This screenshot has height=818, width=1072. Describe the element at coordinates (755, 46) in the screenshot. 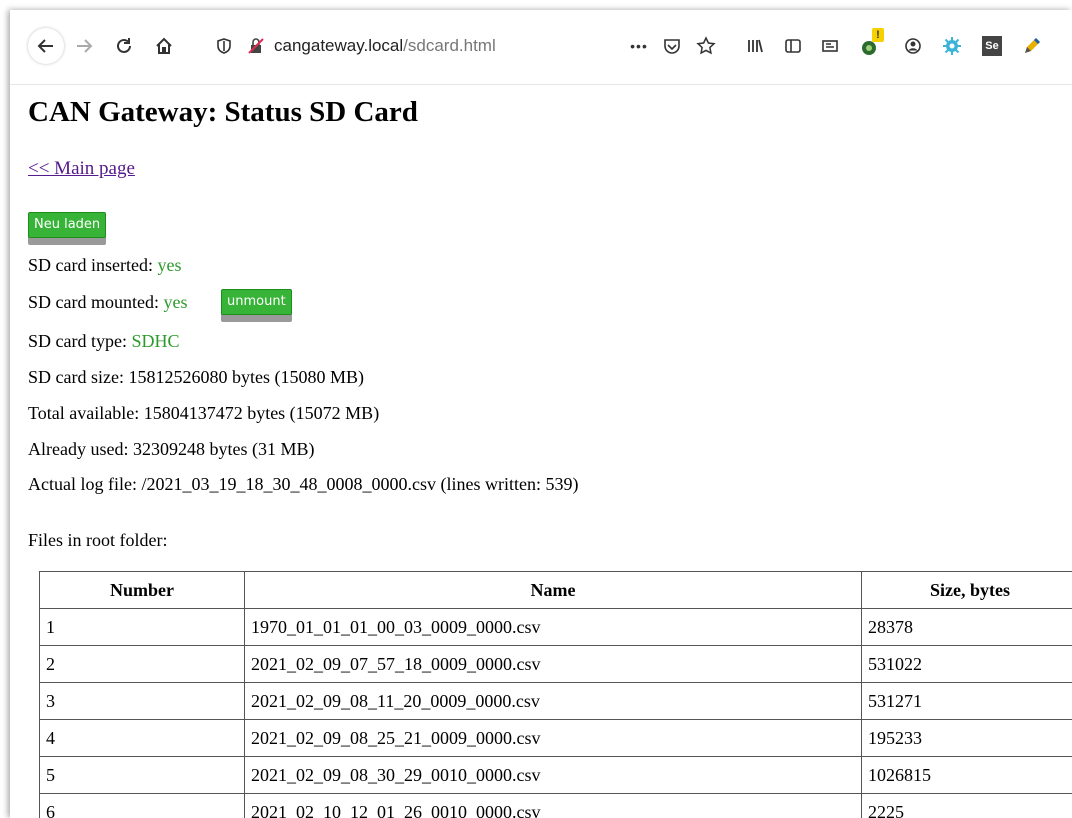

I see `library-icon` at that location.